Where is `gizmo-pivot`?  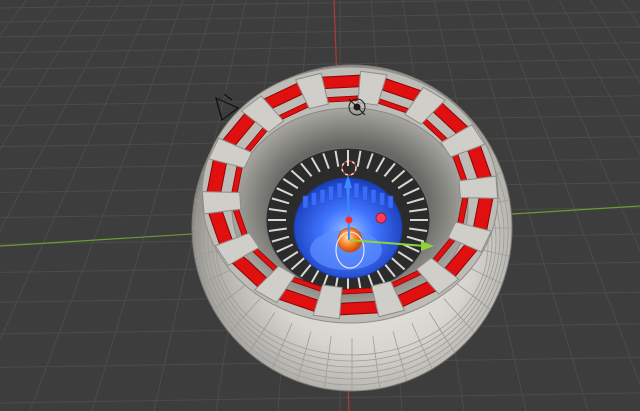 gizmo-pivot is located at coordinates (349, 220).